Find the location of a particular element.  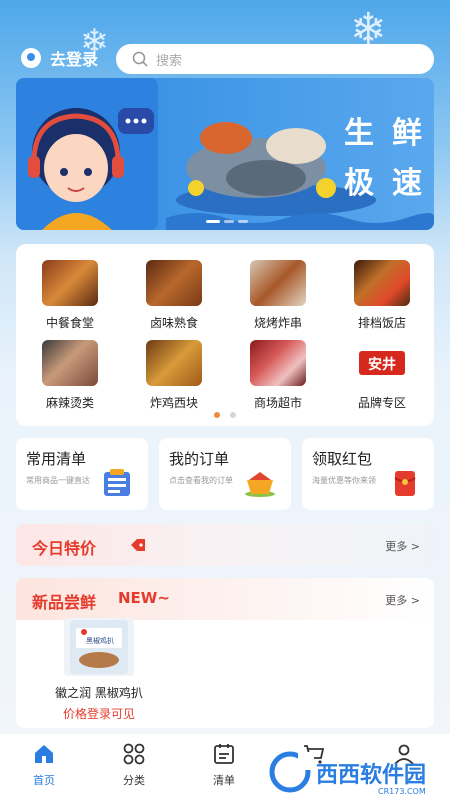

nav-category: 分类 is located at coordinates (134, 765).